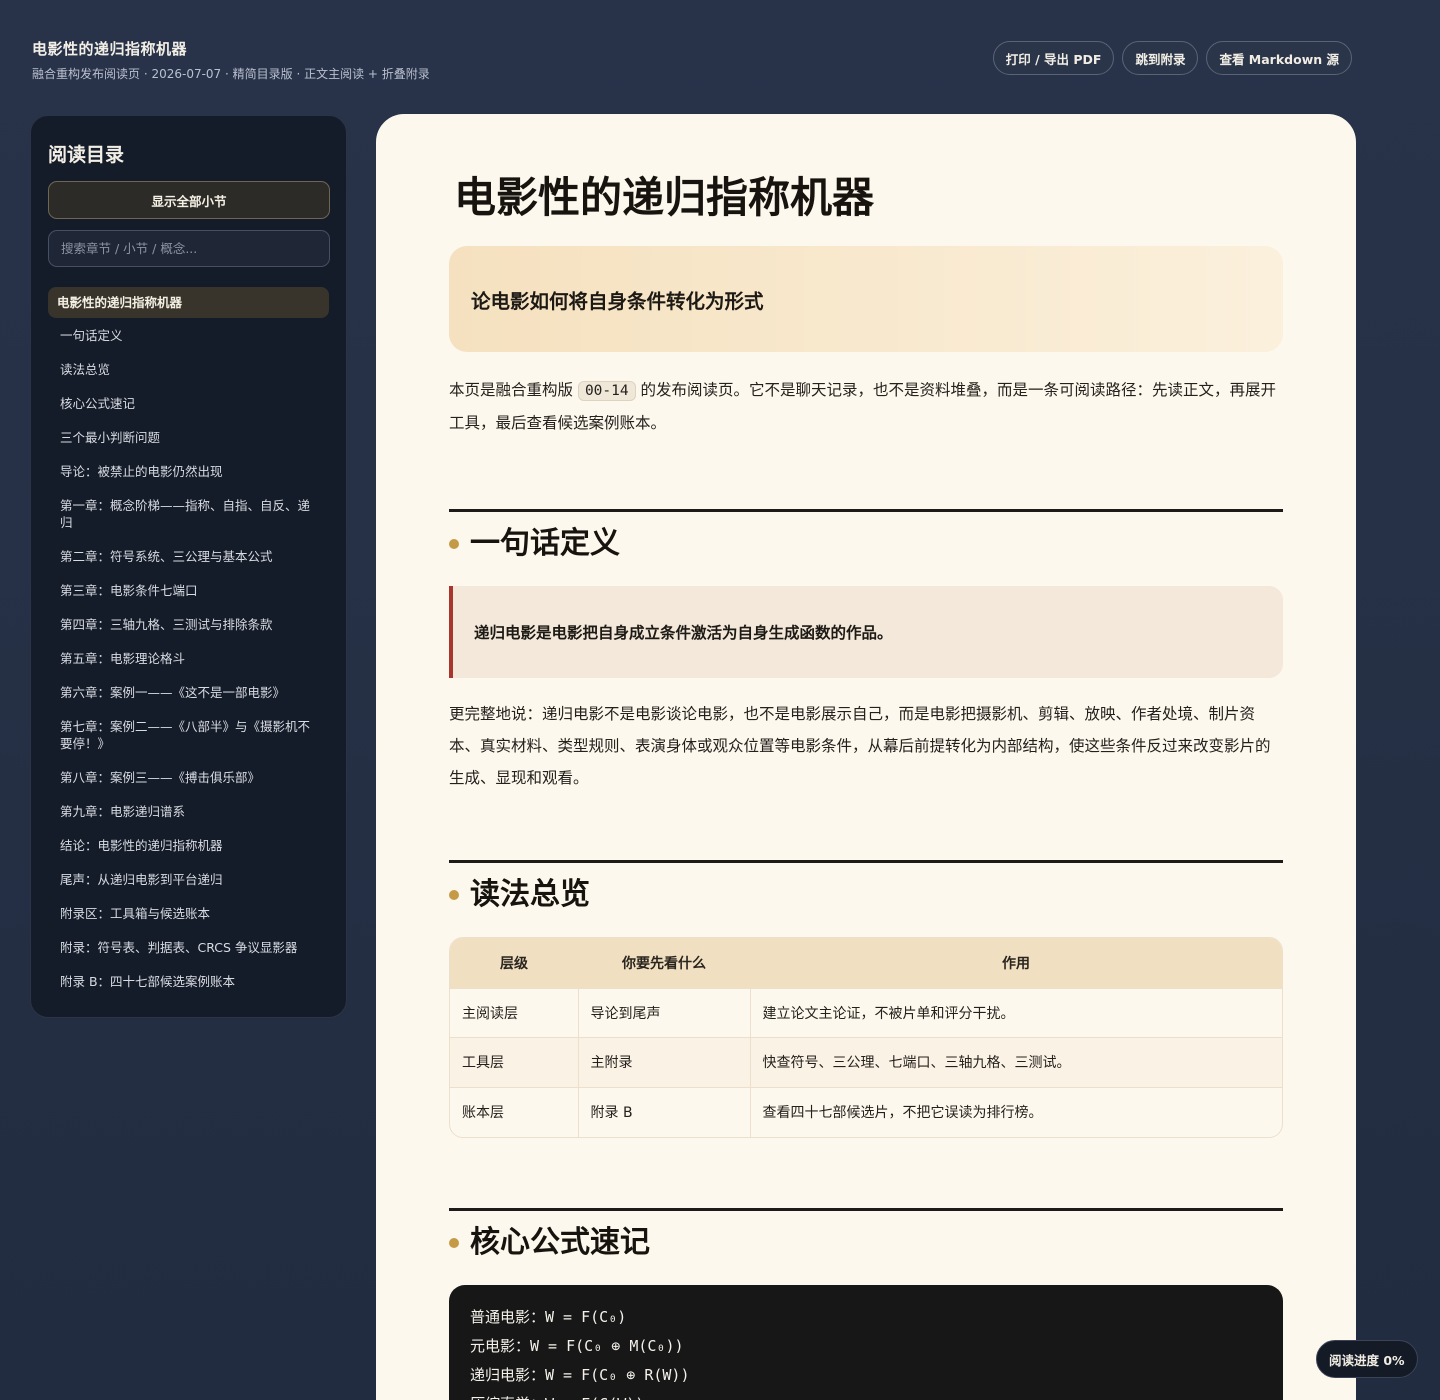  What do you see at coordinates (1053, 58) in the screenshot?
I see `print-pdf-button: 打印 / 导出 PDF` at bounding box center [1053, 58].